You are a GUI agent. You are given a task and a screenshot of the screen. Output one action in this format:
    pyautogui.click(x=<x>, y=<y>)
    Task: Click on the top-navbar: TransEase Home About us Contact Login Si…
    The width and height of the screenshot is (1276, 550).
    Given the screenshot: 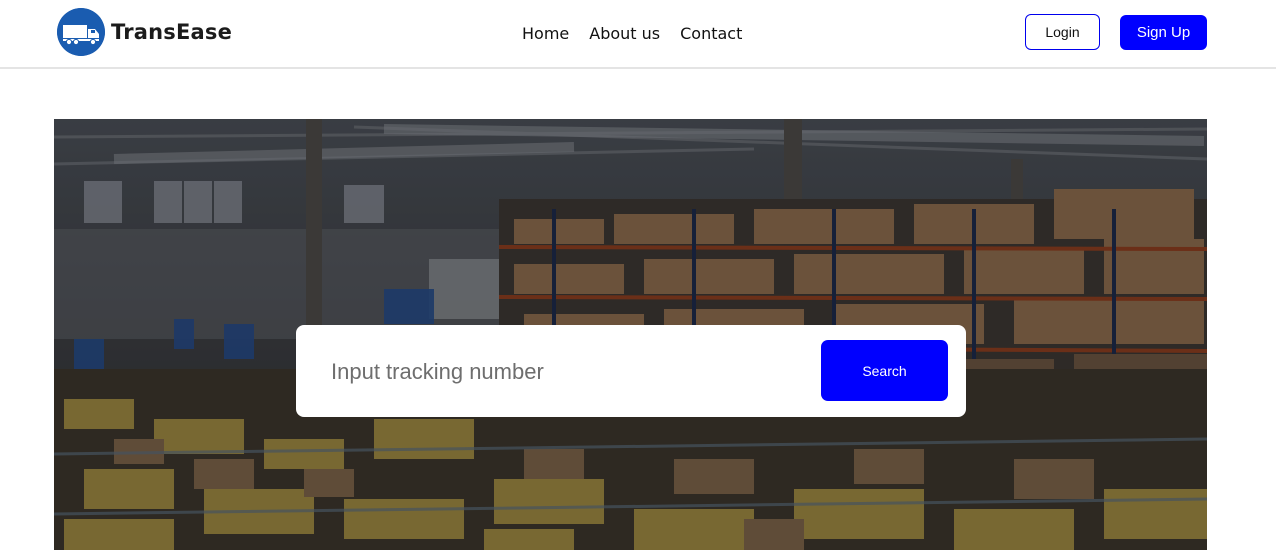 What is the action you would take?
    pyautogui.click(x=638, y=34)
    